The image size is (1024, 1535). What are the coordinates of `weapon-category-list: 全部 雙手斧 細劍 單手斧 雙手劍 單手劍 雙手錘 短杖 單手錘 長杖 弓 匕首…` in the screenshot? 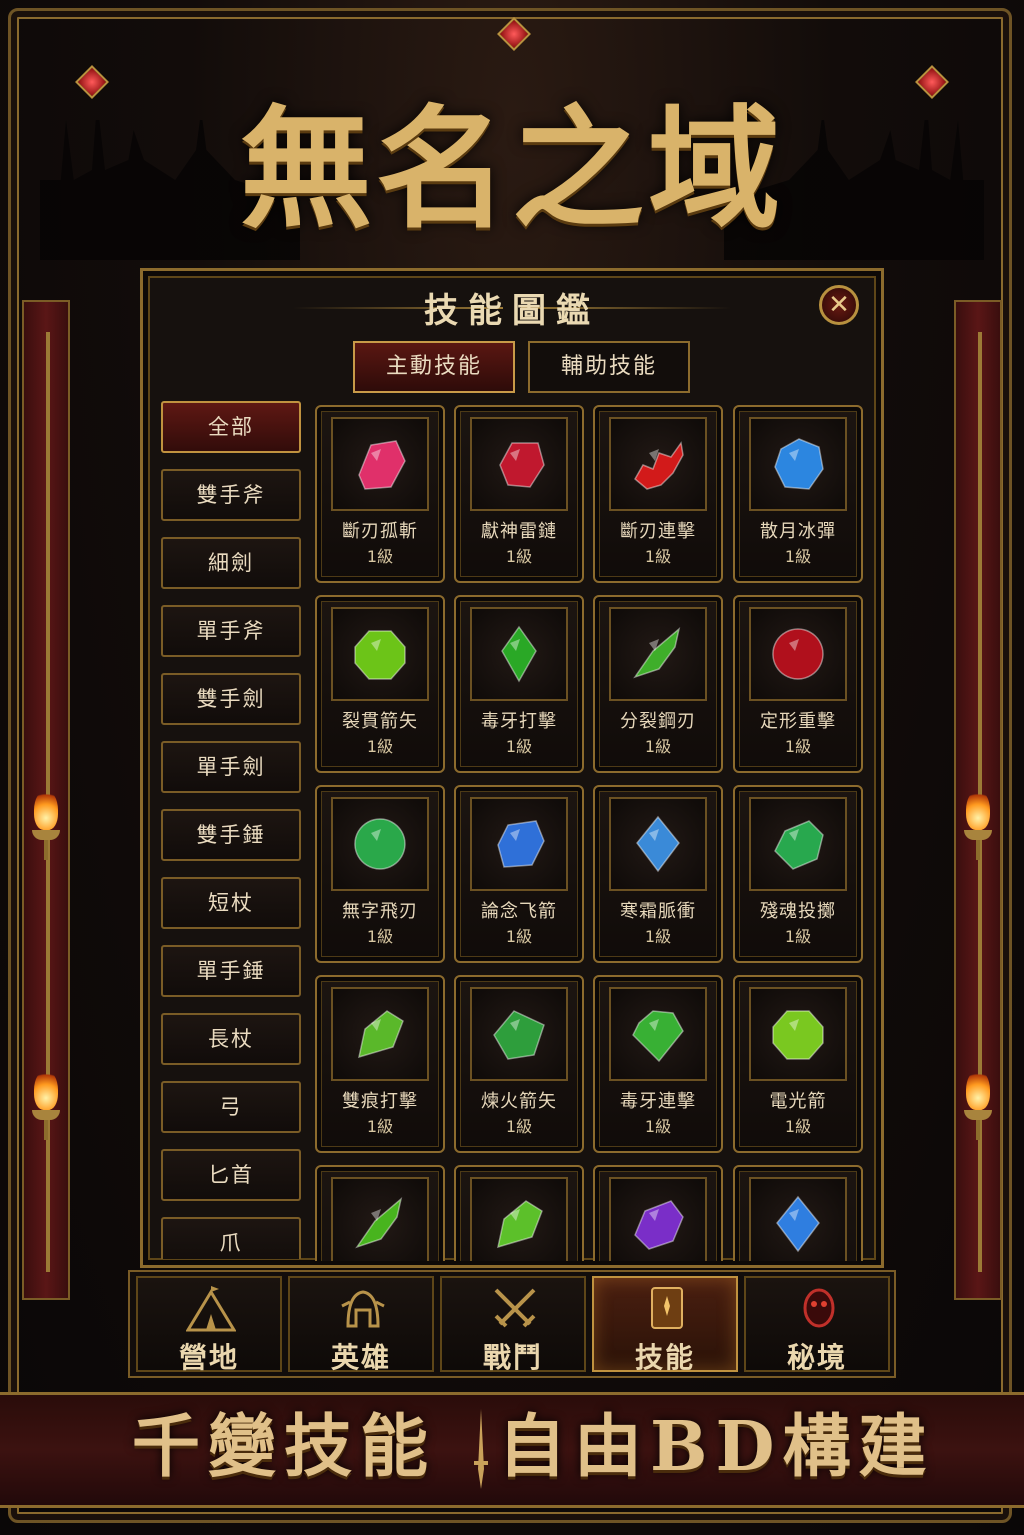 It's located at (232, 830).